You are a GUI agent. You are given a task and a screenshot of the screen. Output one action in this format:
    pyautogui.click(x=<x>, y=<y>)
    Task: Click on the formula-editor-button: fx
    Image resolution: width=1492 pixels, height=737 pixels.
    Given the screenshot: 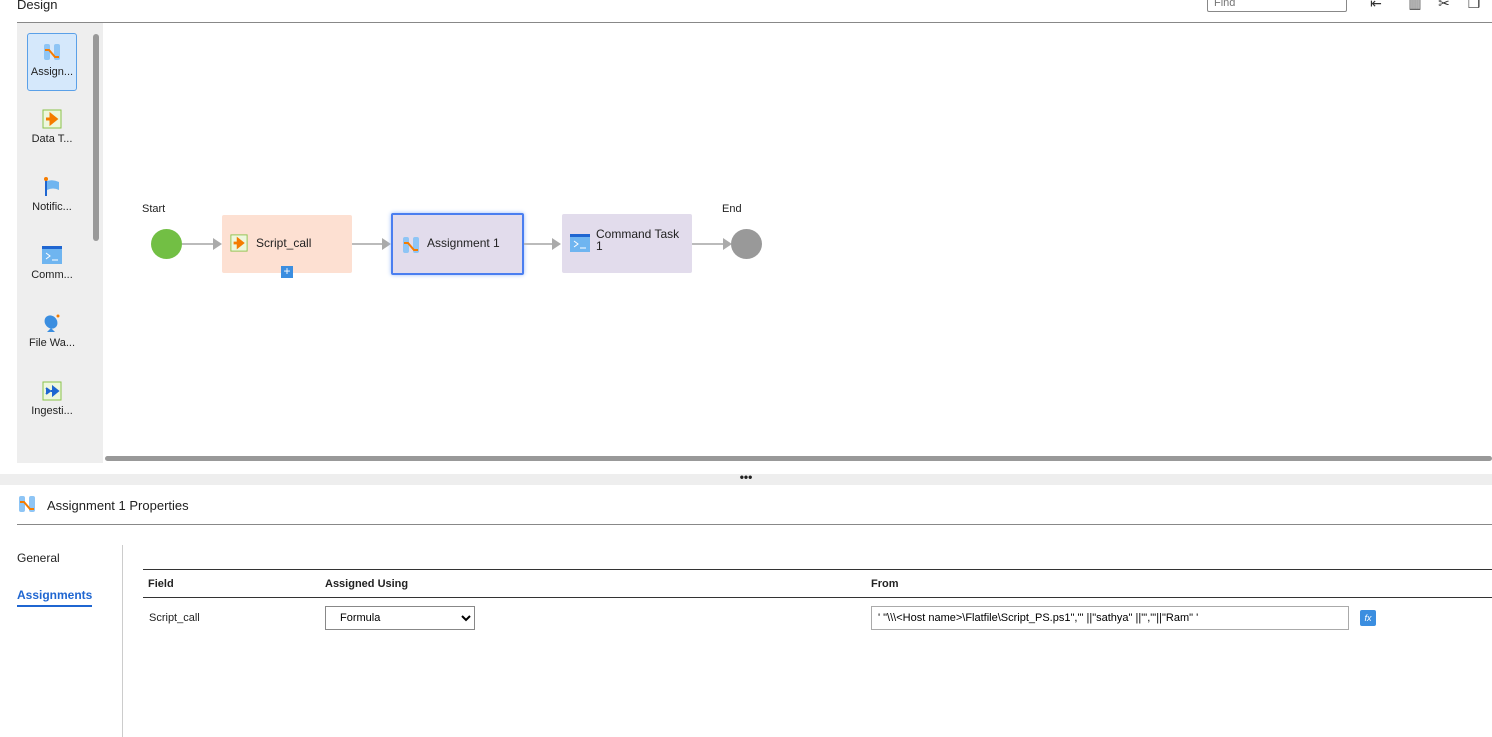 What is the action you would take?
    pyautogui.click(x=1368, y=618)
    